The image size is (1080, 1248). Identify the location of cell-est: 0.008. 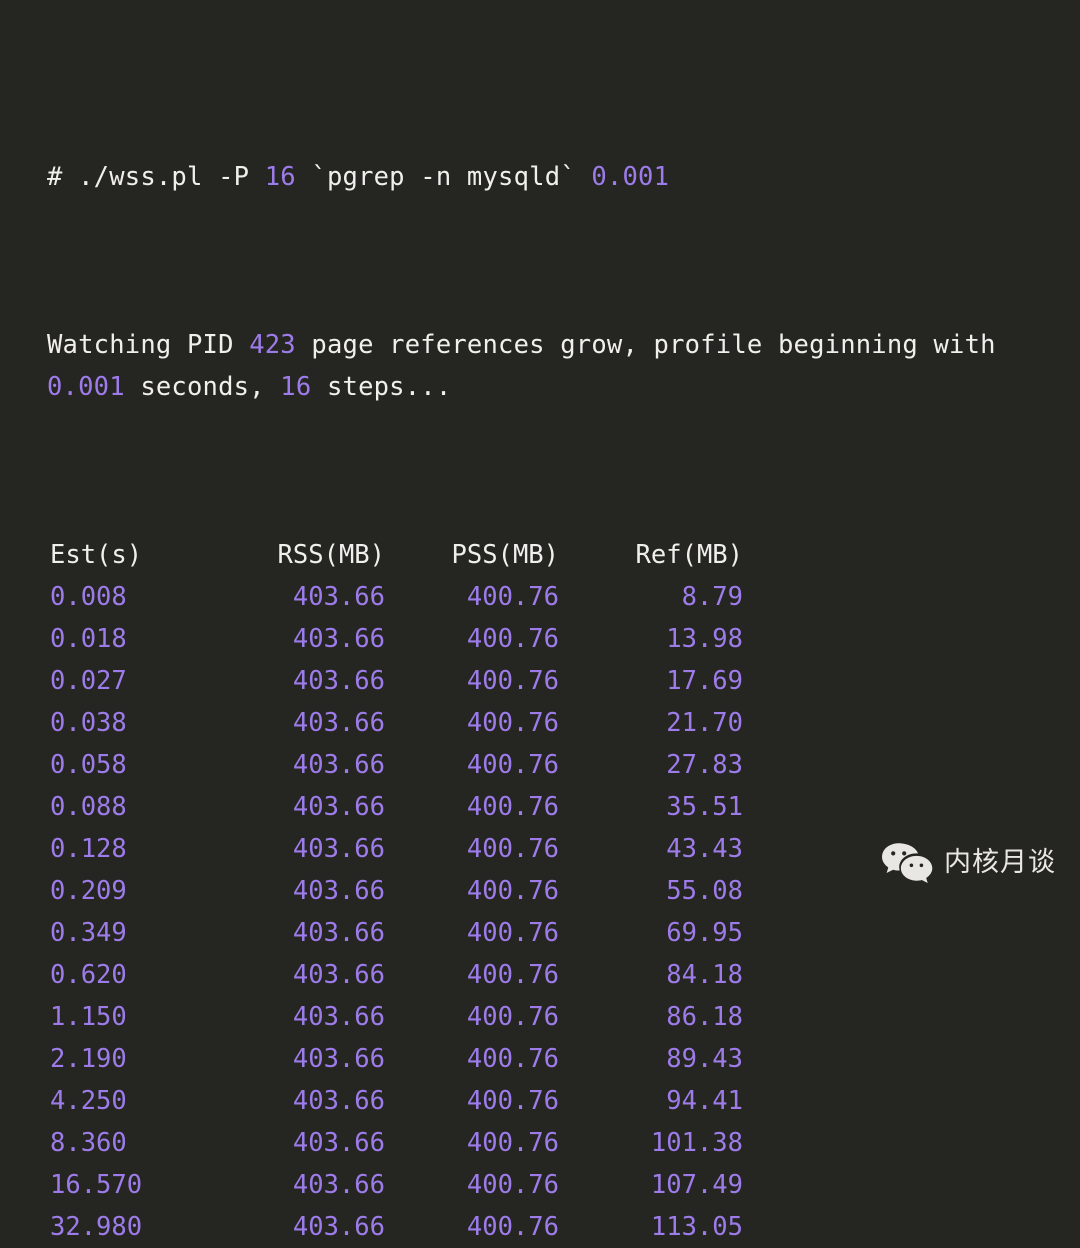
(88, 597).